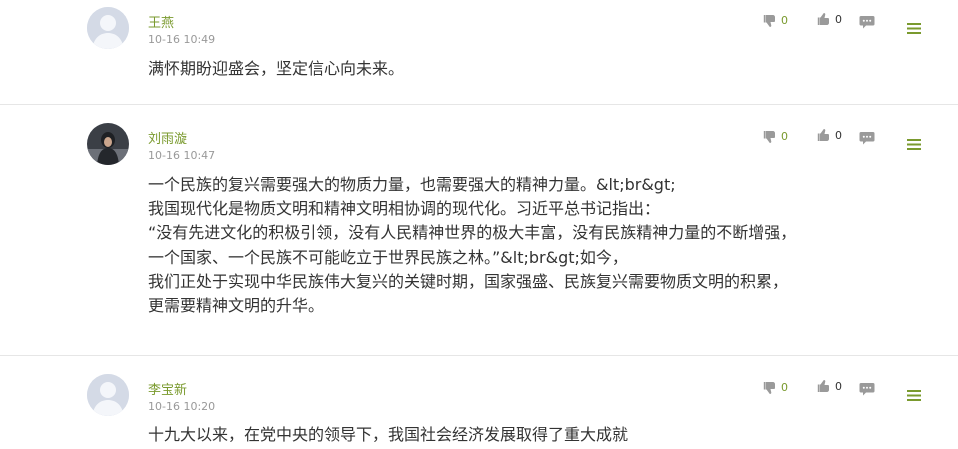  I want to click on comment-text-line: 满怀期盼迎盛会，坚定信心向未来。, so click(276, 68).